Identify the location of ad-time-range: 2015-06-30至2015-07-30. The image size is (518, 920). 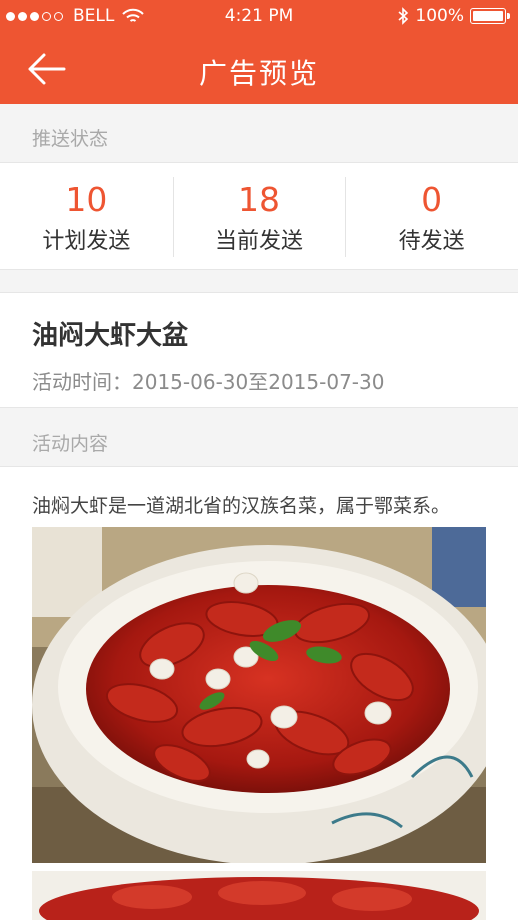
(258, 382).